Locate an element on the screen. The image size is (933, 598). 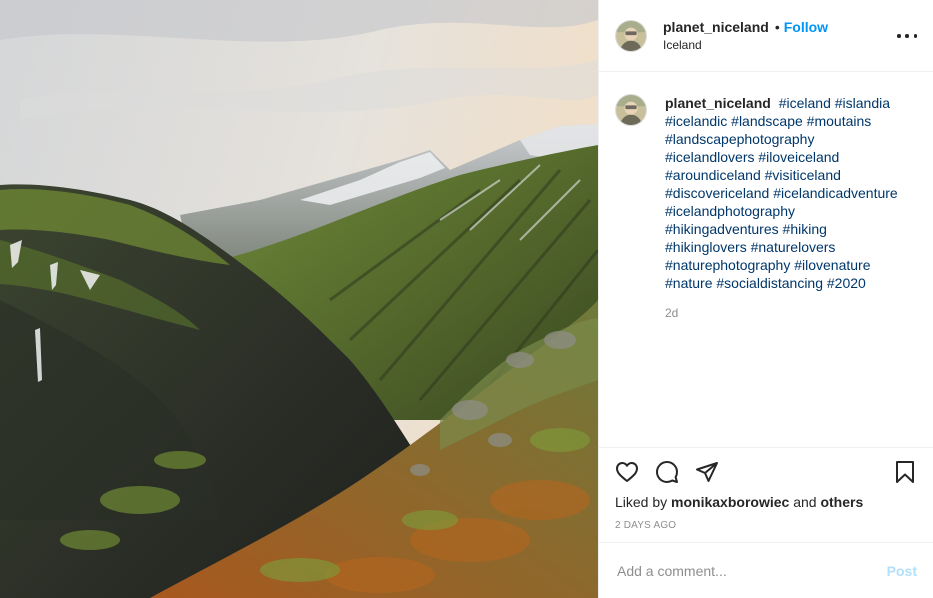
share-icon-svg is located at coordinates (707, 472).